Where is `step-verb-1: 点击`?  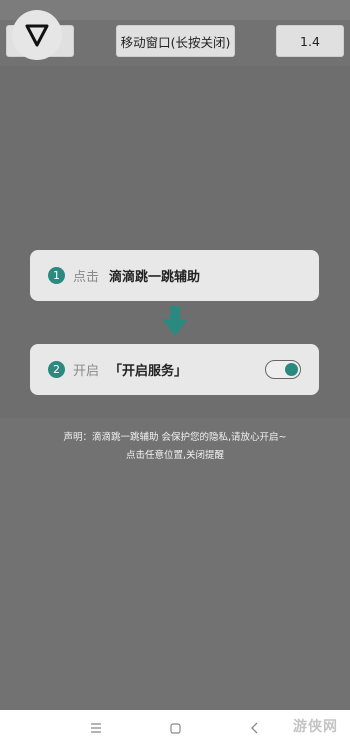
step-verb-1: 点击 is located at coordinates (86, 277).